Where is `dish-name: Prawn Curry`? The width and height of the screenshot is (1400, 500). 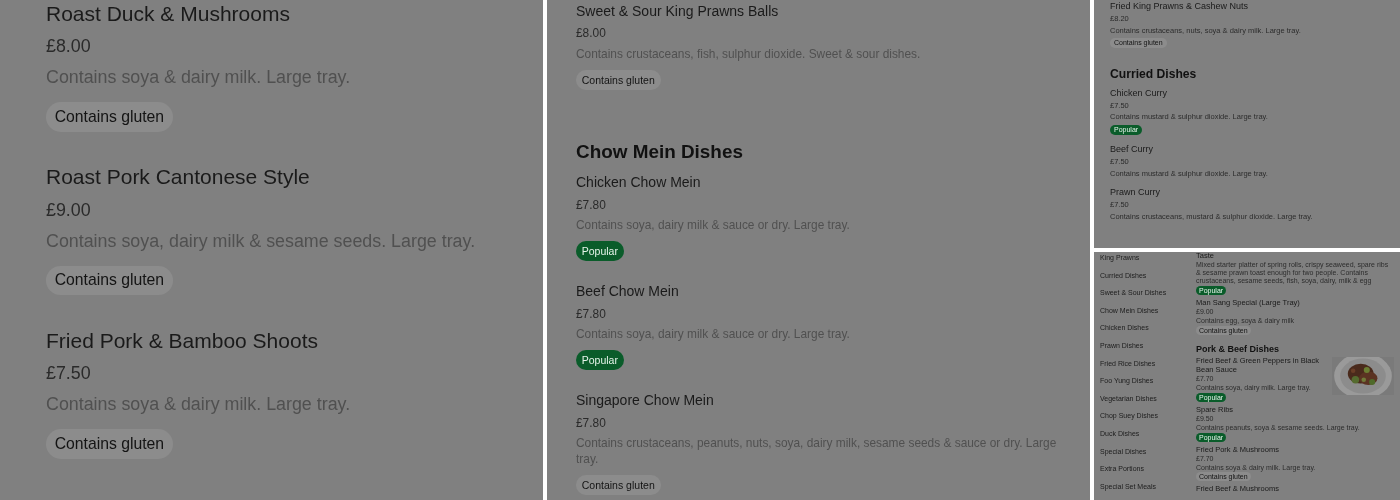
dish-name: Prawn Curry is located at coordinates (1250, 192).